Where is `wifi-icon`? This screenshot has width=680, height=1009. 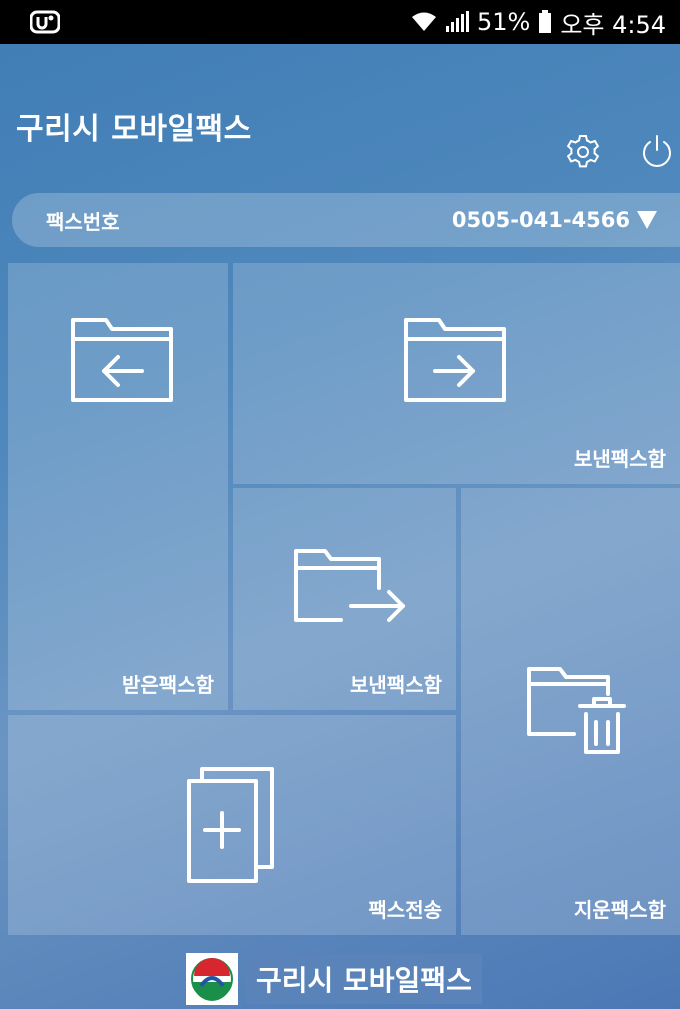
wifi-icon is located at coordinates (423, 21).